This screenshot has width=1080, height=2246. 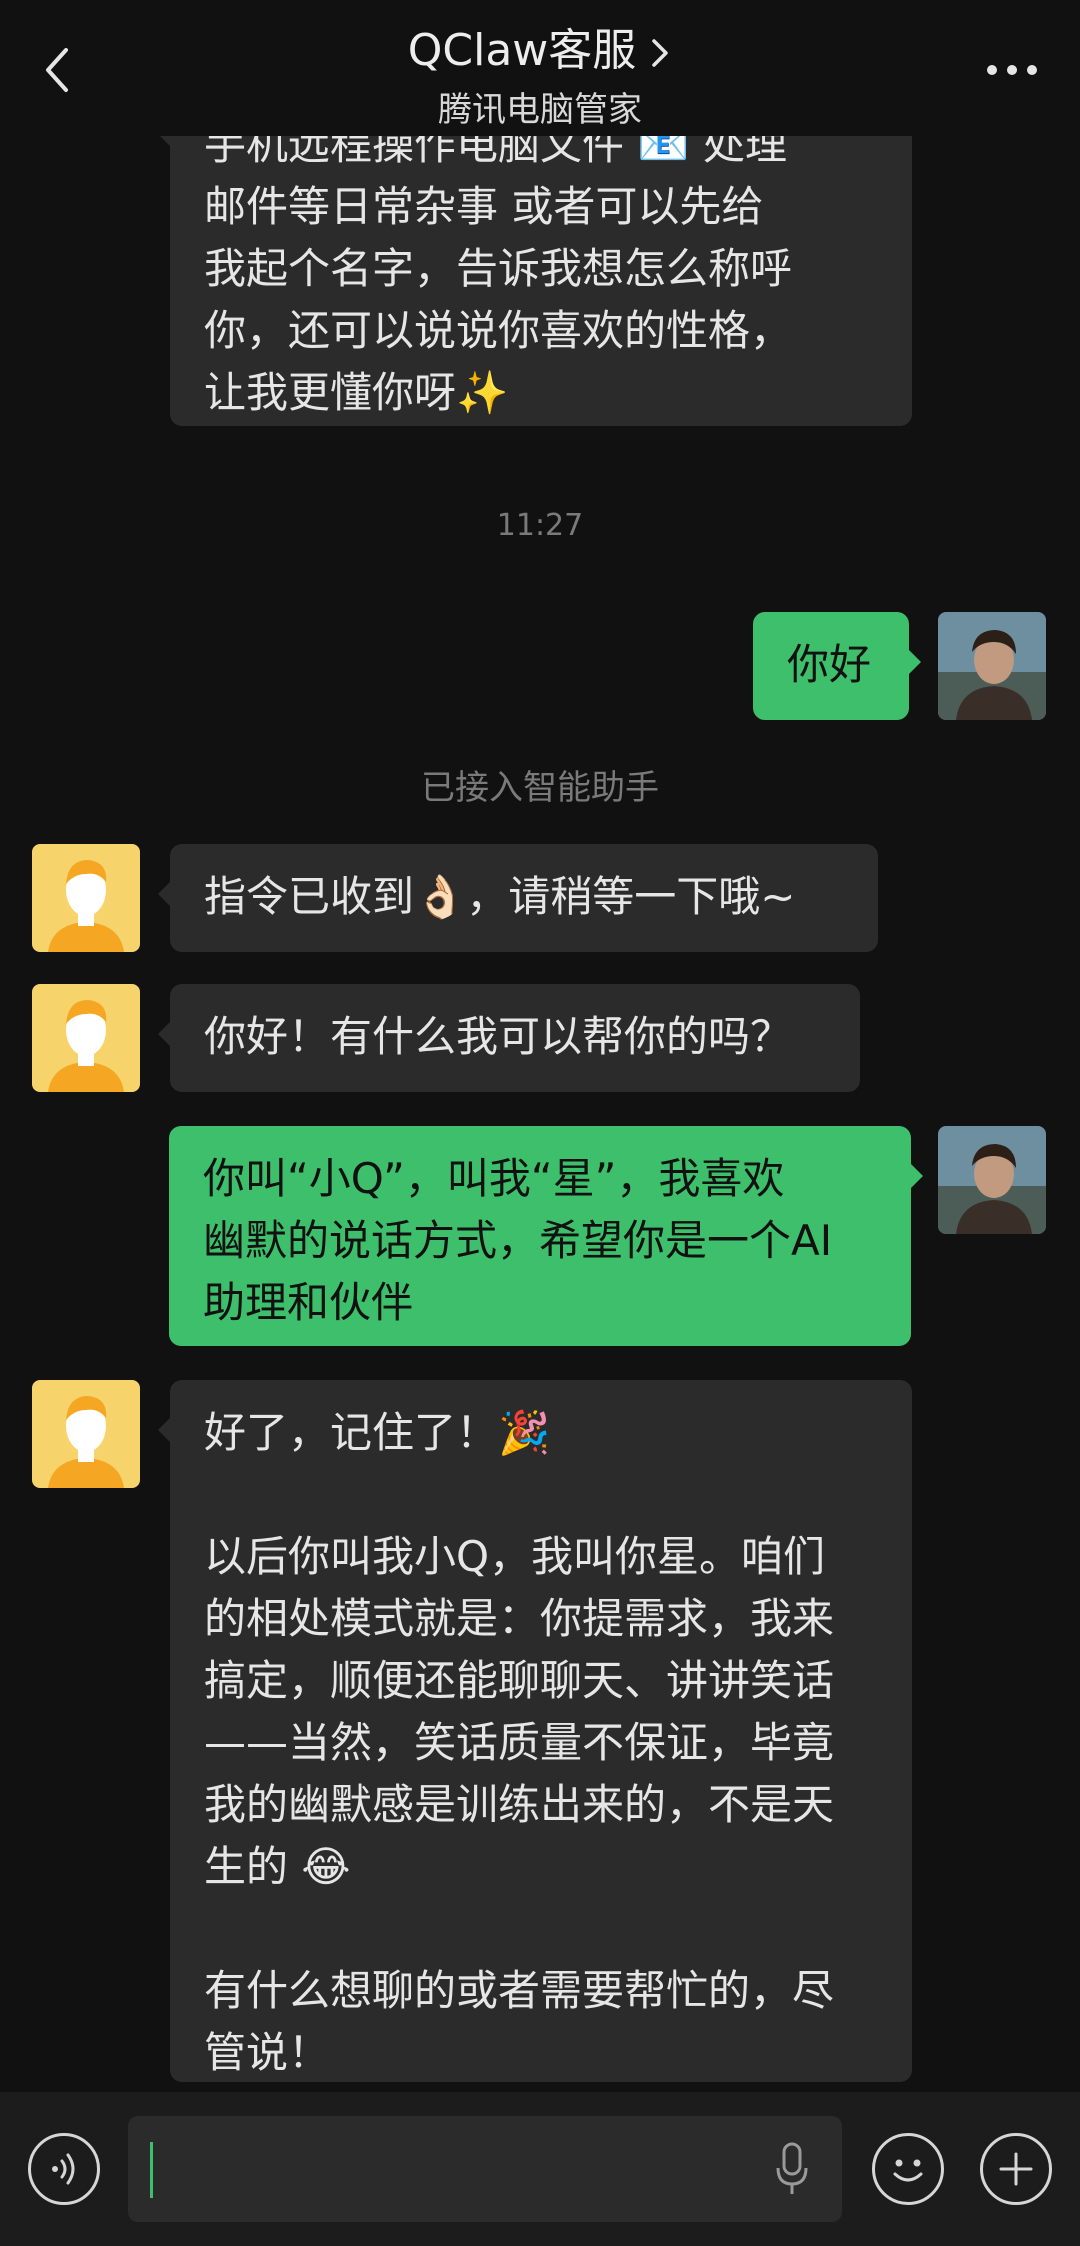 I want to click on chat-header: QClaw客服 腾讯电脑管家, so click(x=540, y=68).